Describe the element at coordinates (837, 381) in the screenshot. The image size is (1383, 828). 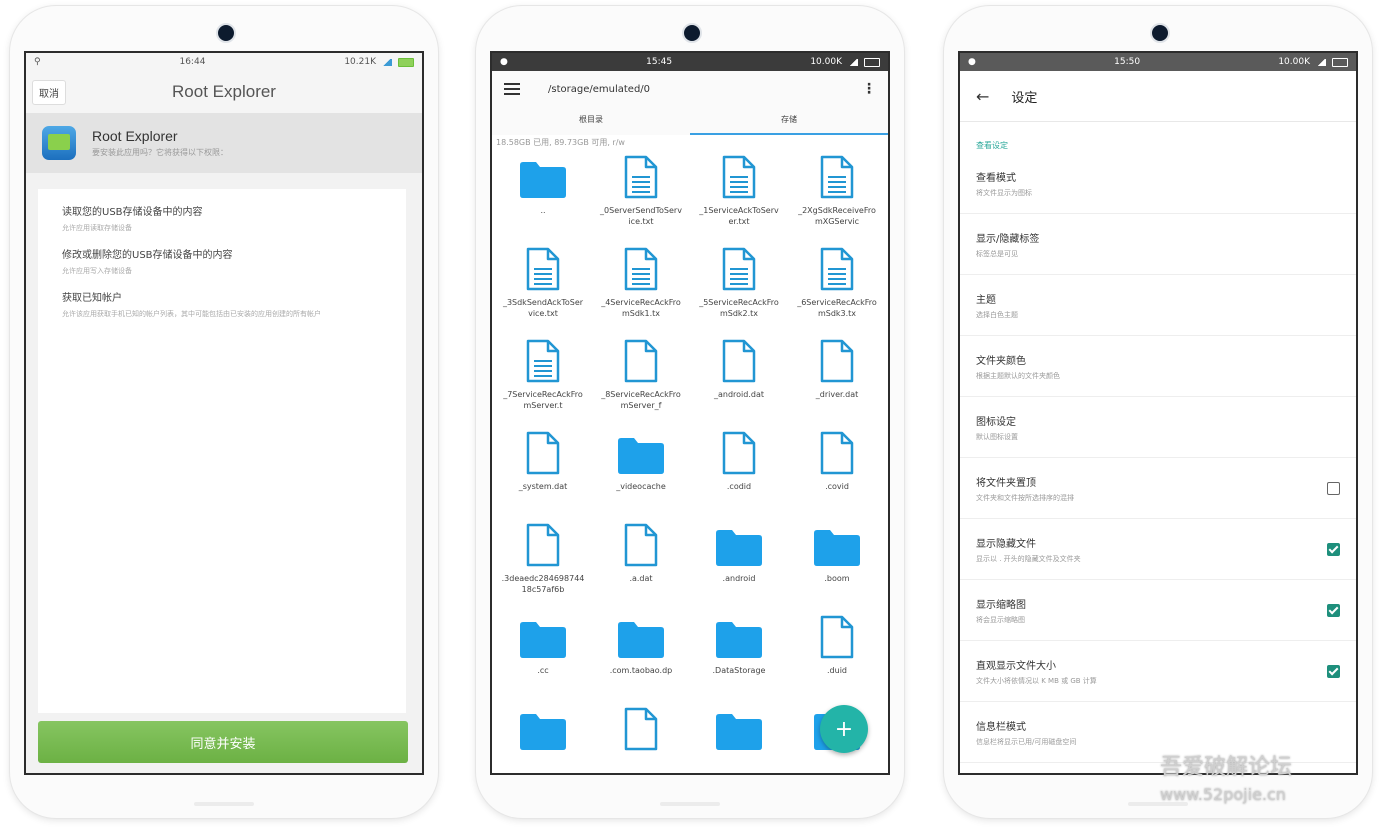
I see `file-item: _driver.dat` at that location.